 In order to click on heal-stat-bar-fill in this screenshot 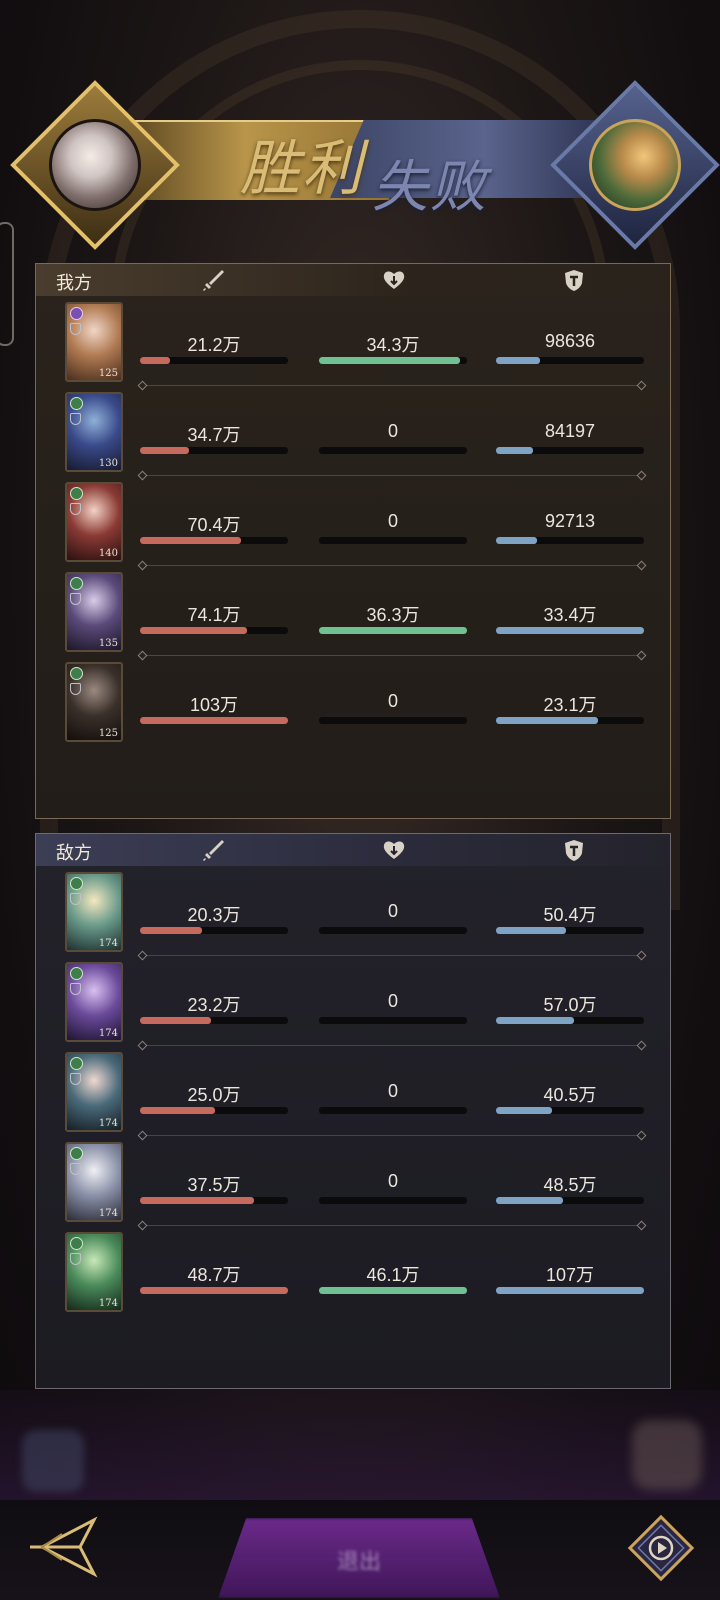, I will do `click(389, 360)`.